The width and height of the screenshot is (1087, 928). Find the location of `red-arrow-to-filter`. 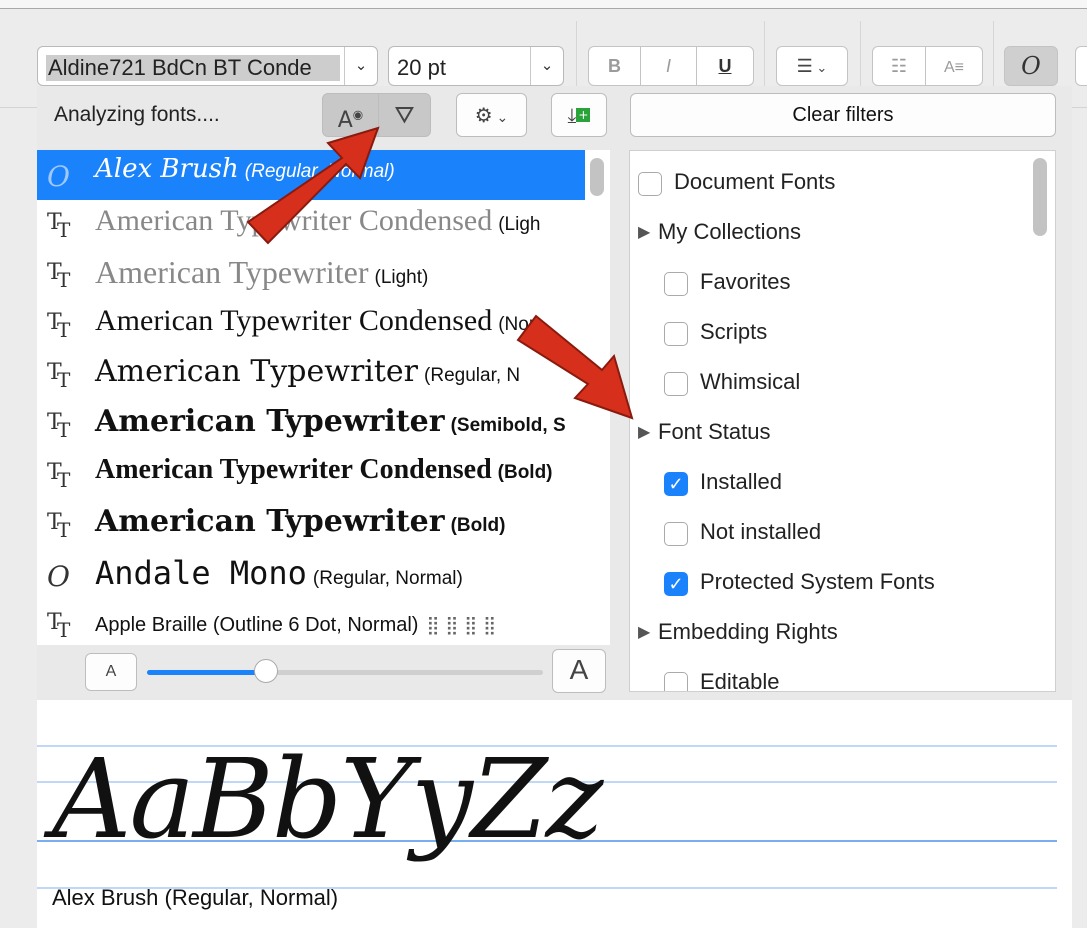

red-arrow-to-filter is located at coordinates (313, 185).